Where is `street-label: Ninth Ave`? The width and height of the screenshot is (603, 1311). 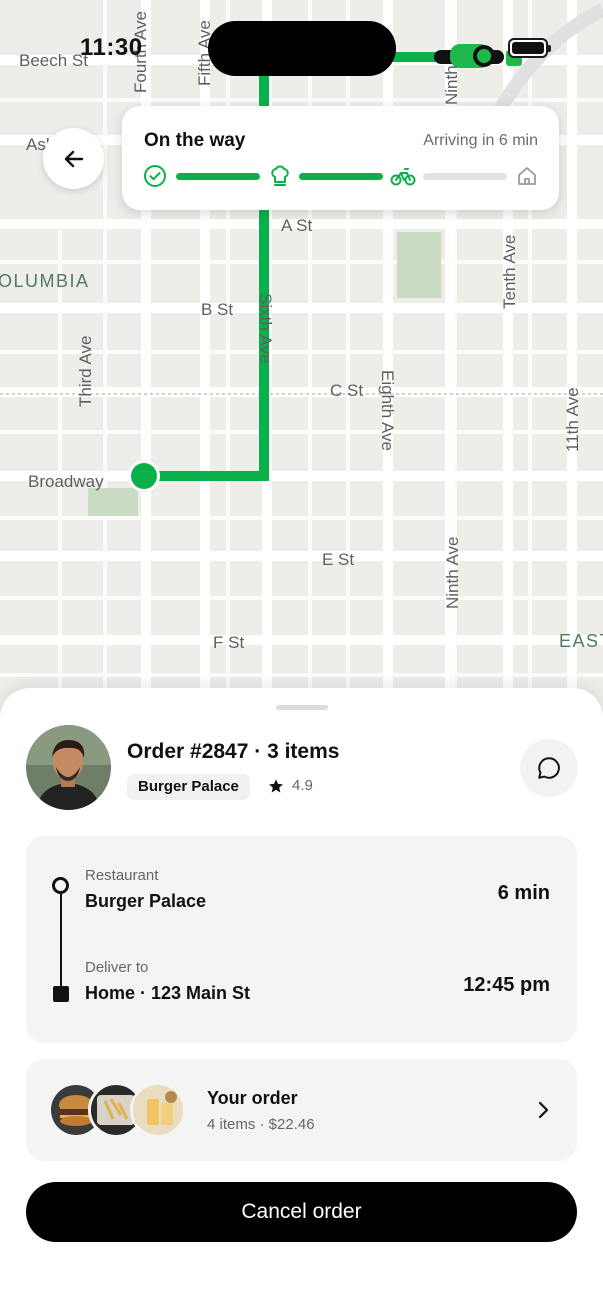 street-label: Ninth Ave is located at coordinates (452, 572).